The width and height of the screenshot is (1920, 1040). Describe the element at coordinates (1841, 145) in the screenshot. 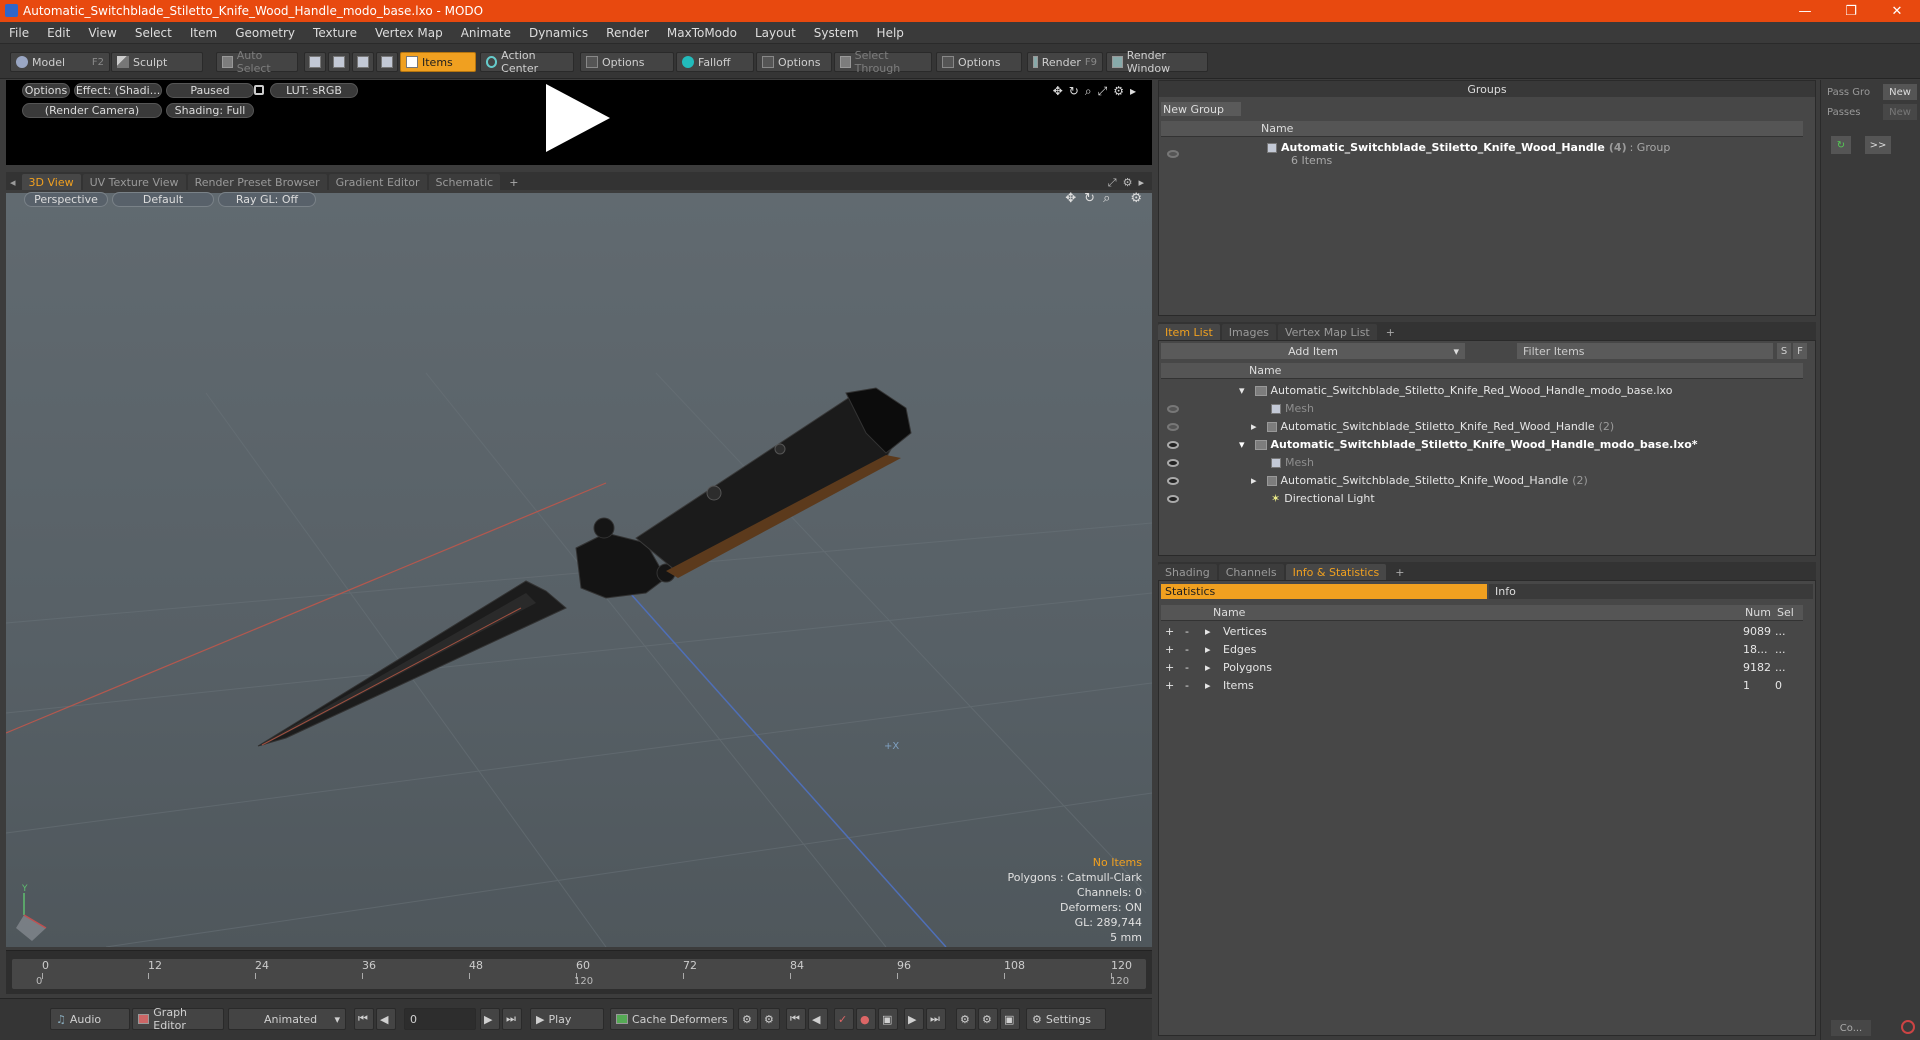

I see `refresh-icon: ↻` at that location.